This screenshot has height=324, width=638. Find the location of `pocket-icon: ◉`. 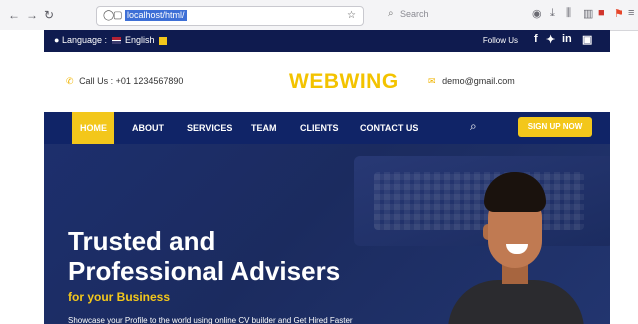

pocket-icon: ◉ is located at coordinates (537, 13).